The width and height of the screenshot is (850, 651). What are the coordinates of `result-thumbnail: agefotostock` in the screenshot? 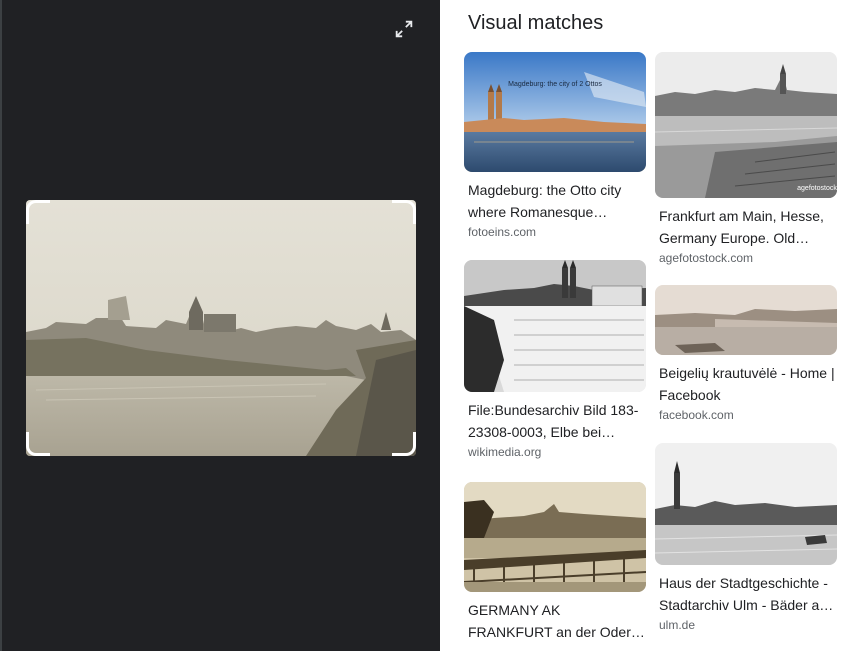 It's located at (746, 125).